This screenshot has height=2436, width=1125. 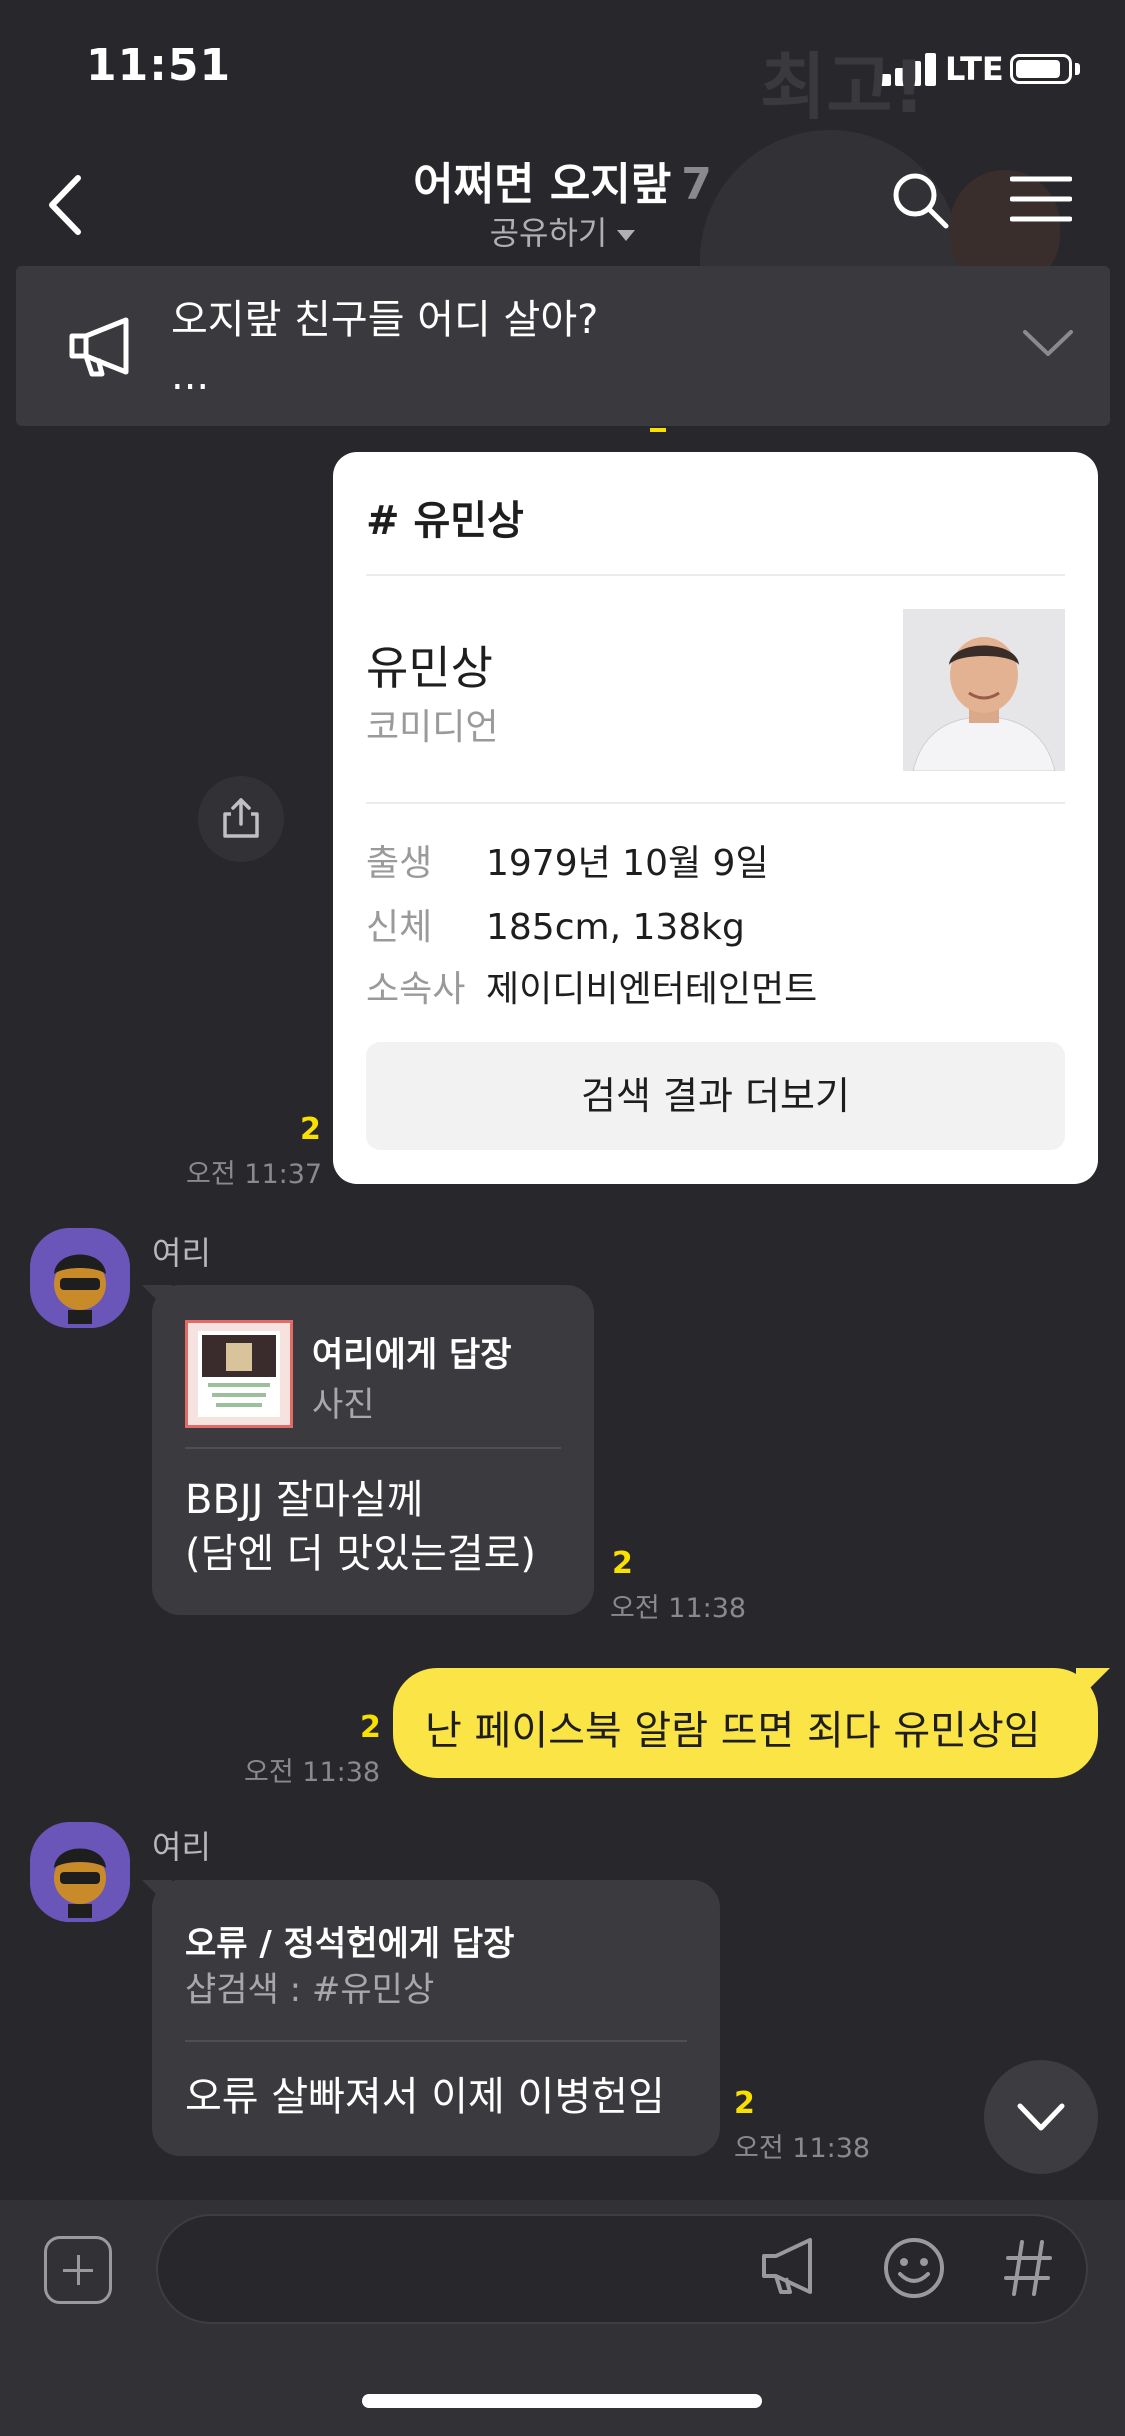 What do you see at coordinates (159, 65) in the screenshot?
I see `status-time: 11:51` at bounding box center [159, 65].